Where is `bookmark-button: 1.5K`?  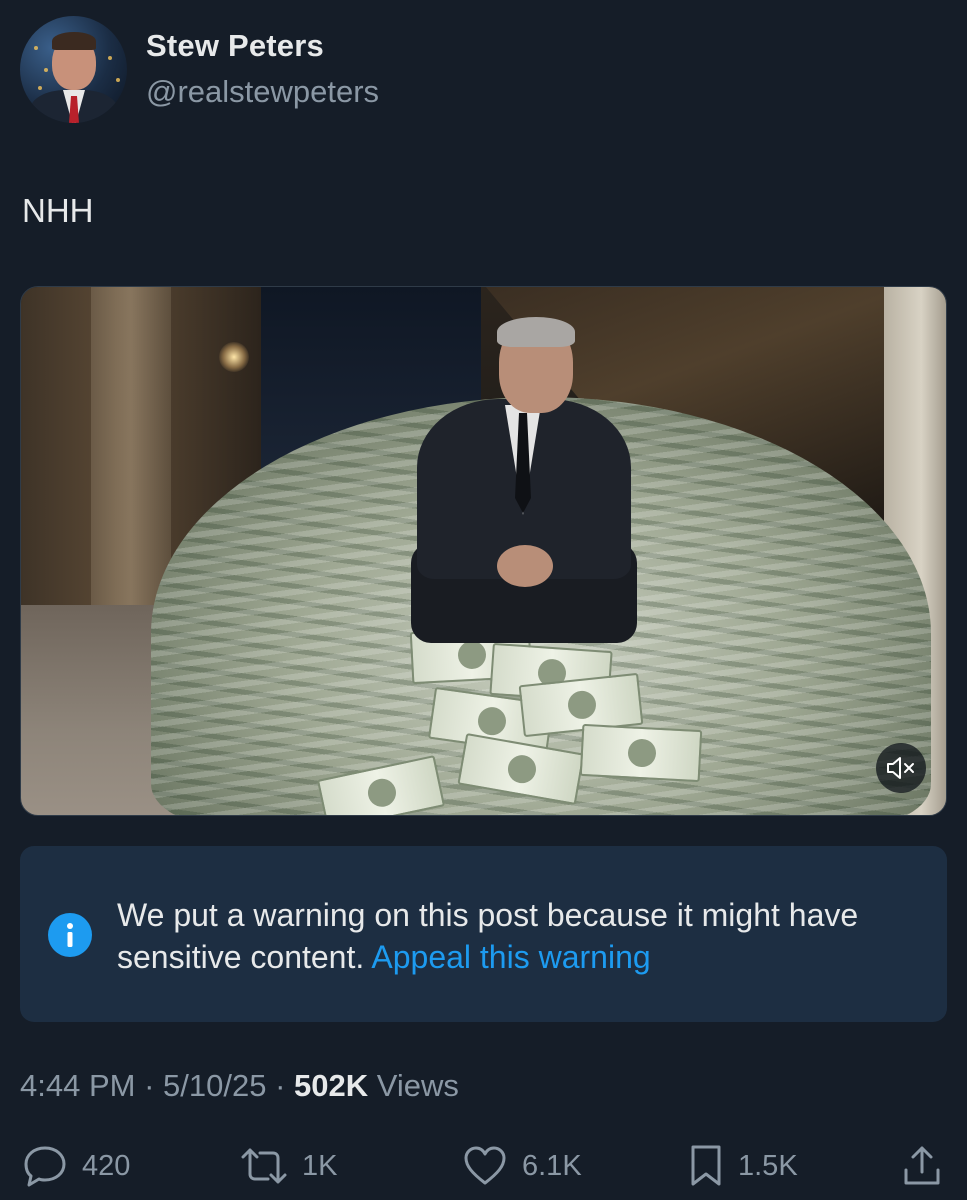
bookmark-button: 1.5K is located at coordinates (743, 1166).